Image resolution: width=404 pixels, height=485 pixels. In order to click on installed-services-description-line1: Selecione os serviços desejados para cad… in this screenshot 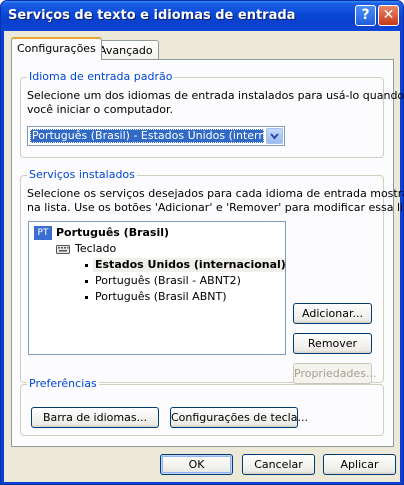, I will do `click(215, 193)`.